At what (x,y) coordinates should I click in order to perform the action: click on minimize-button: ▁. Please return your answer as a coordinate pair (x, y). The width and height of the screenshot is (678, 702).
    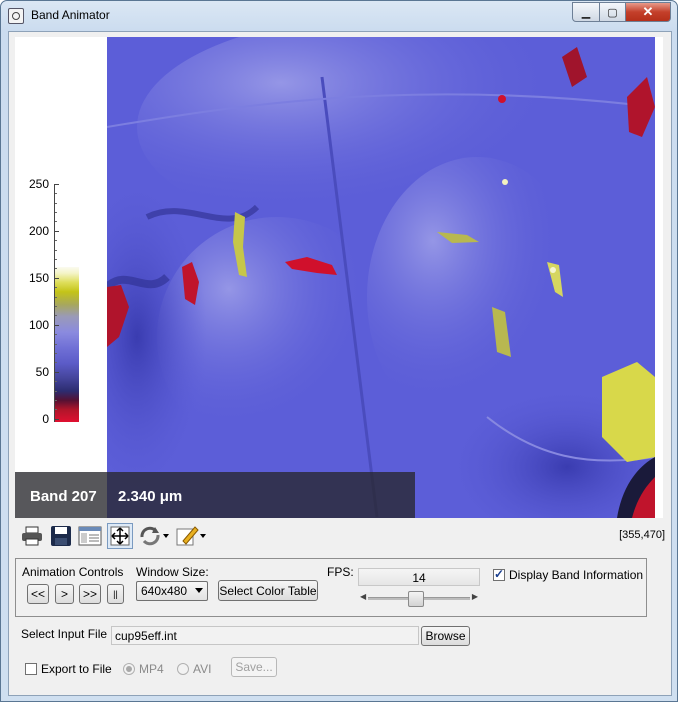
    Looking at the image, I should click on (586, 12).